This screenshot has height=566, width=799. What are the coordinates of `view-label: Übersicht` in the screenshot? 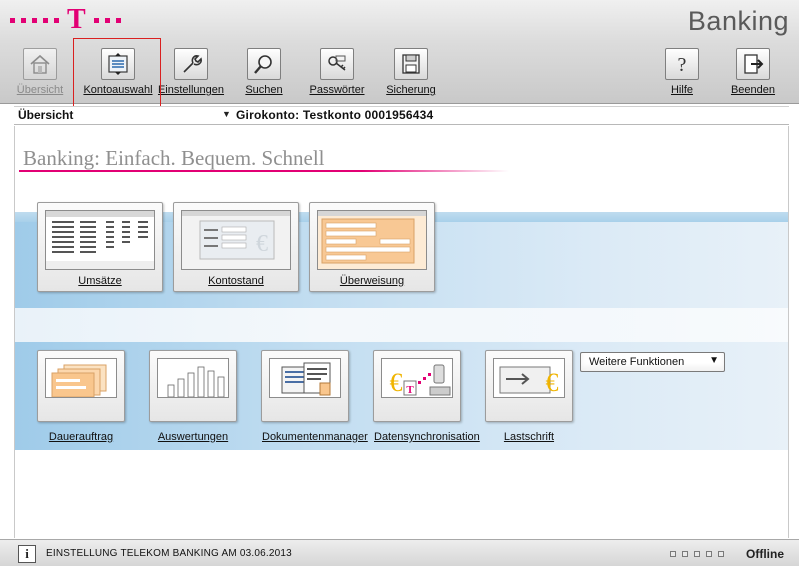 It's located at (46, 115).